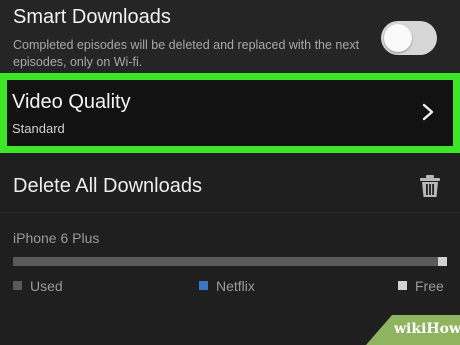 The width and height of the screenshot is (460, 345). I want to click on video-quality-title: Video Quality, so click(71, 102).